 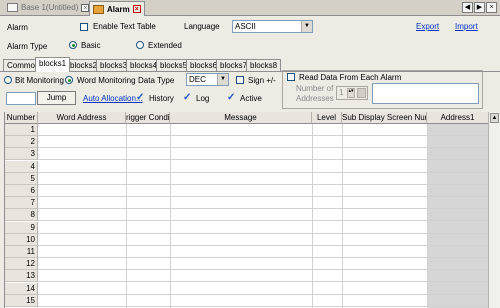 What do you see at coordinates (315, 88) in the screenshot?
I see `number-of-label: Number of` at bounding box center [315, 88].